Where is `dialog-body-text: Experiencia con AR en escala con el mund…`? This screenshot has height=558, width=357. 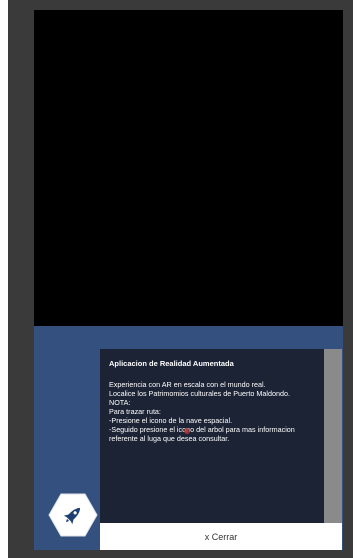 dialog-body-text: Experiencia con AR en escala con el mund… is located at coordinates (202, 411).